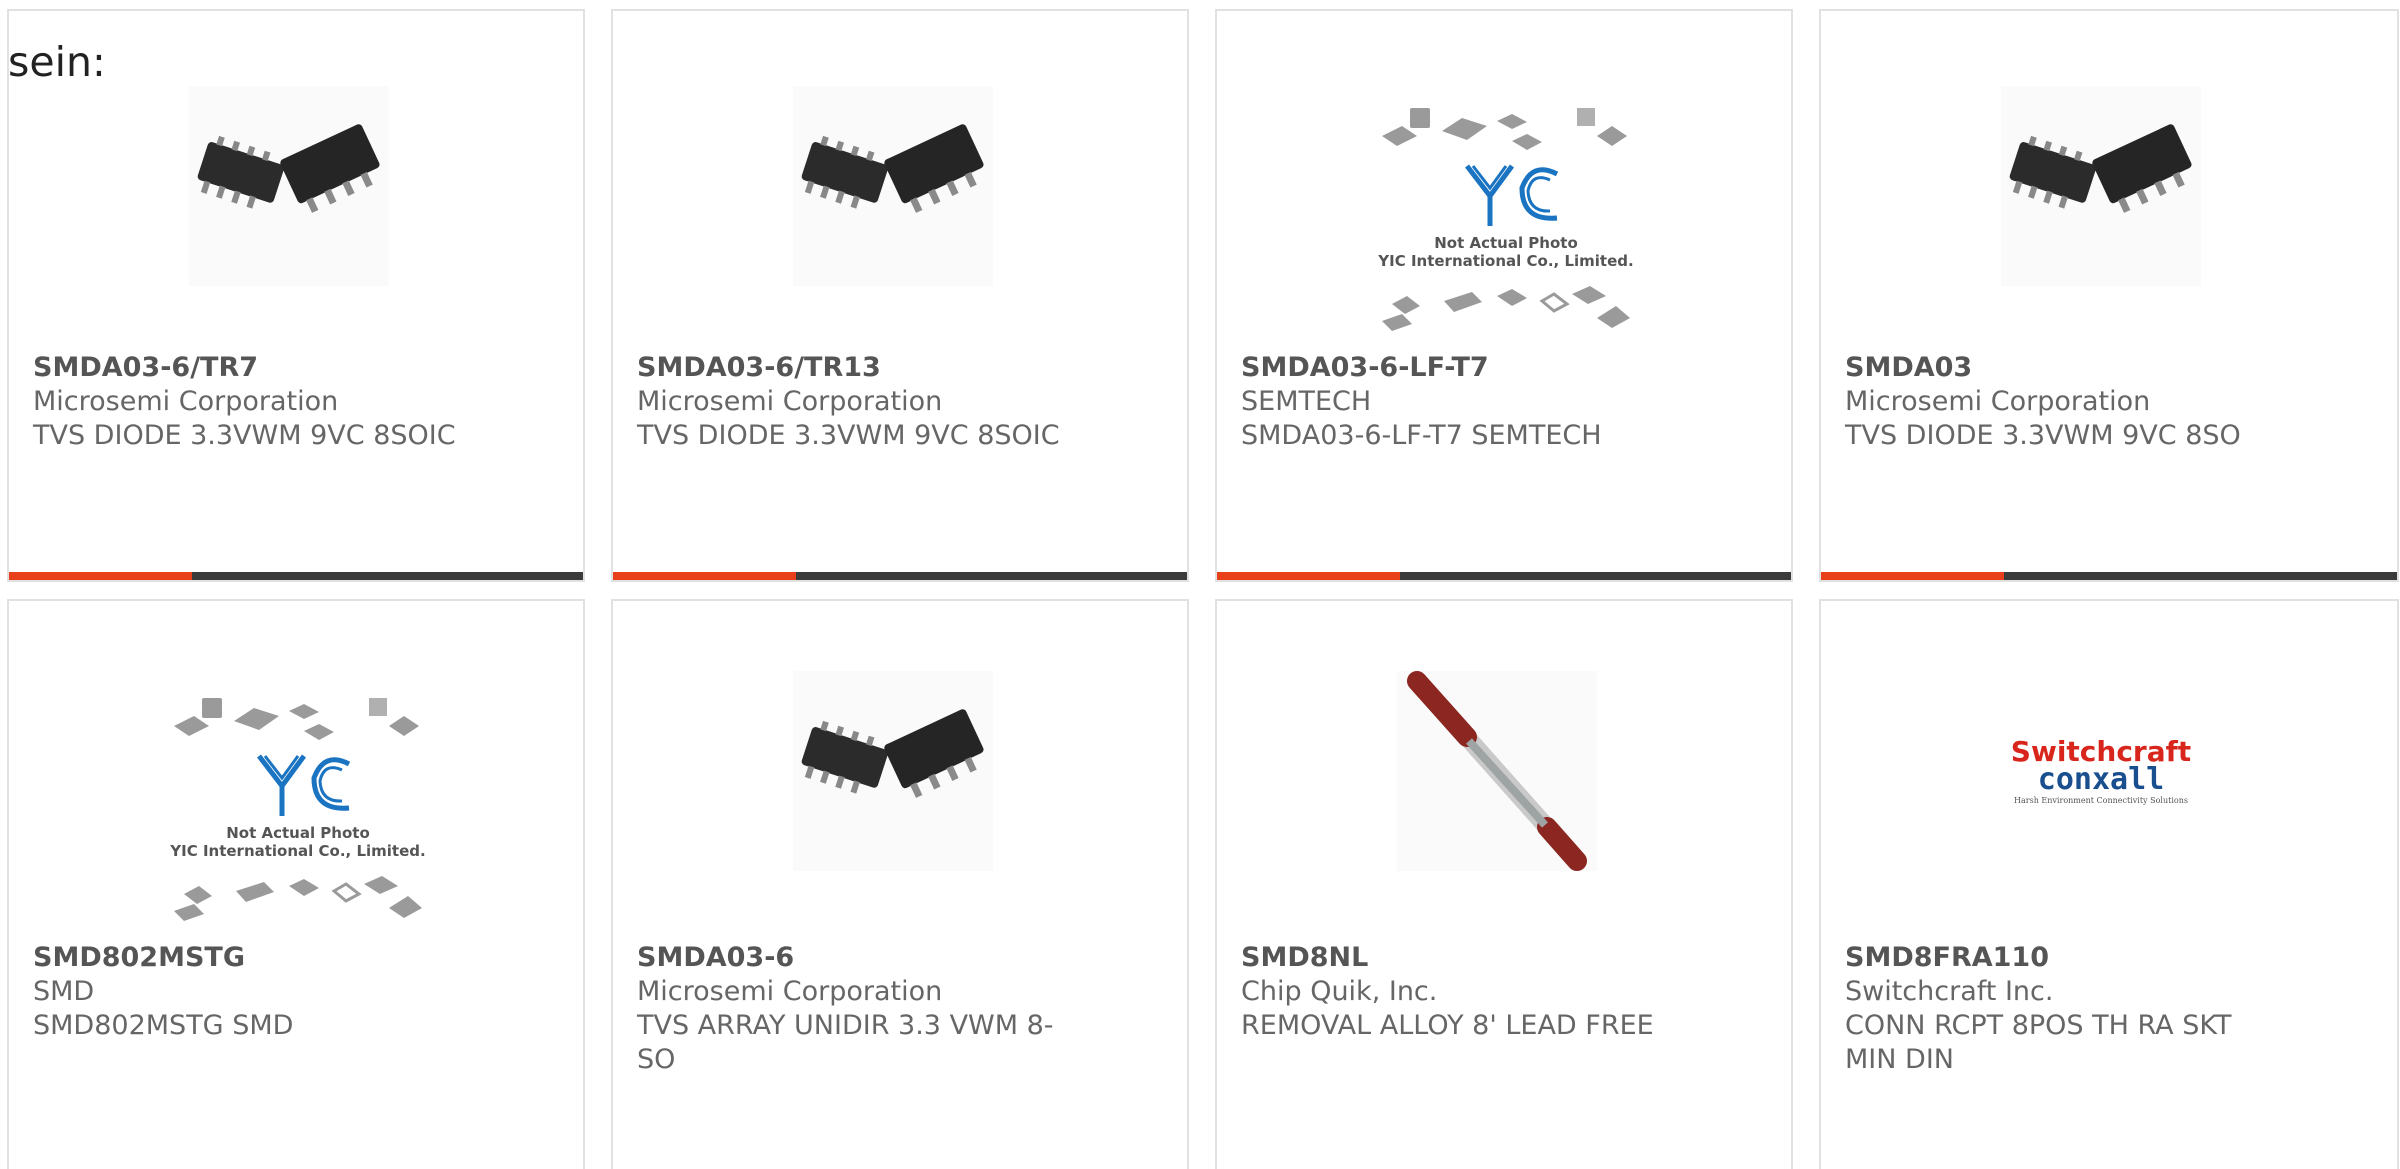 This screenshot has width=2400, height=1169. I want to click on part-number: SMD802MSTG, so click(163, 958).